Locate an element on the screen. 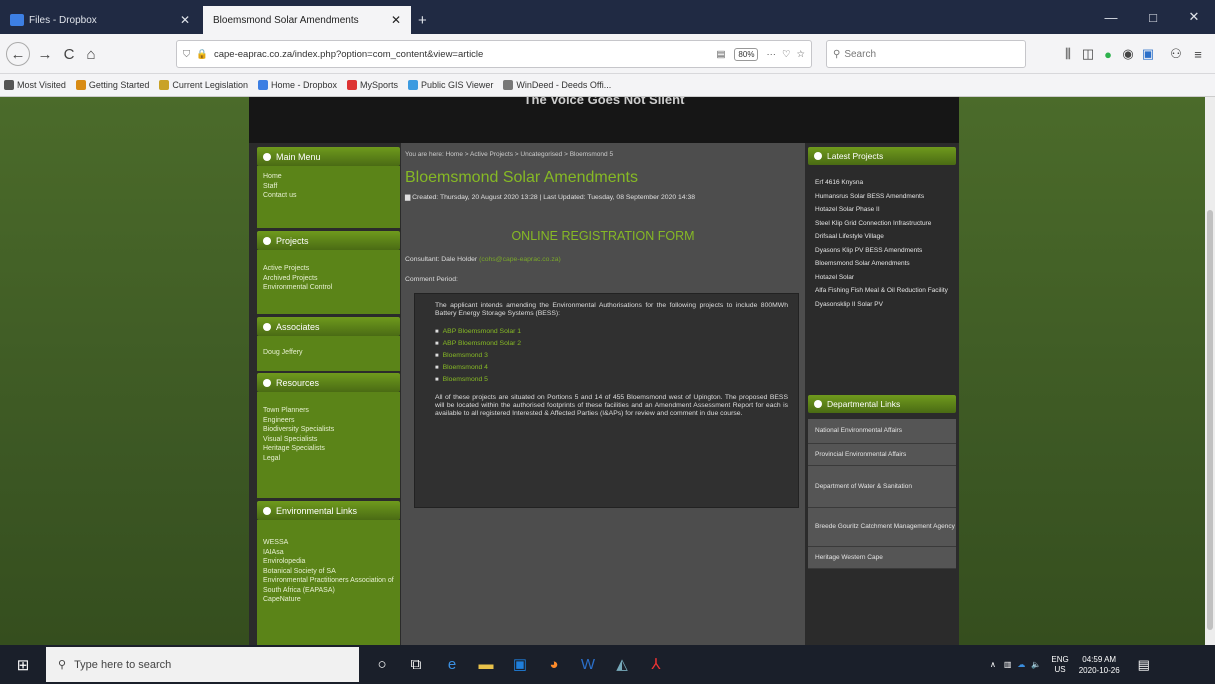 The width and height of the screenshot is (1215, 684). latest-project-link: Bloemsmond Solar Amendments is located at coordinates (884, 264).